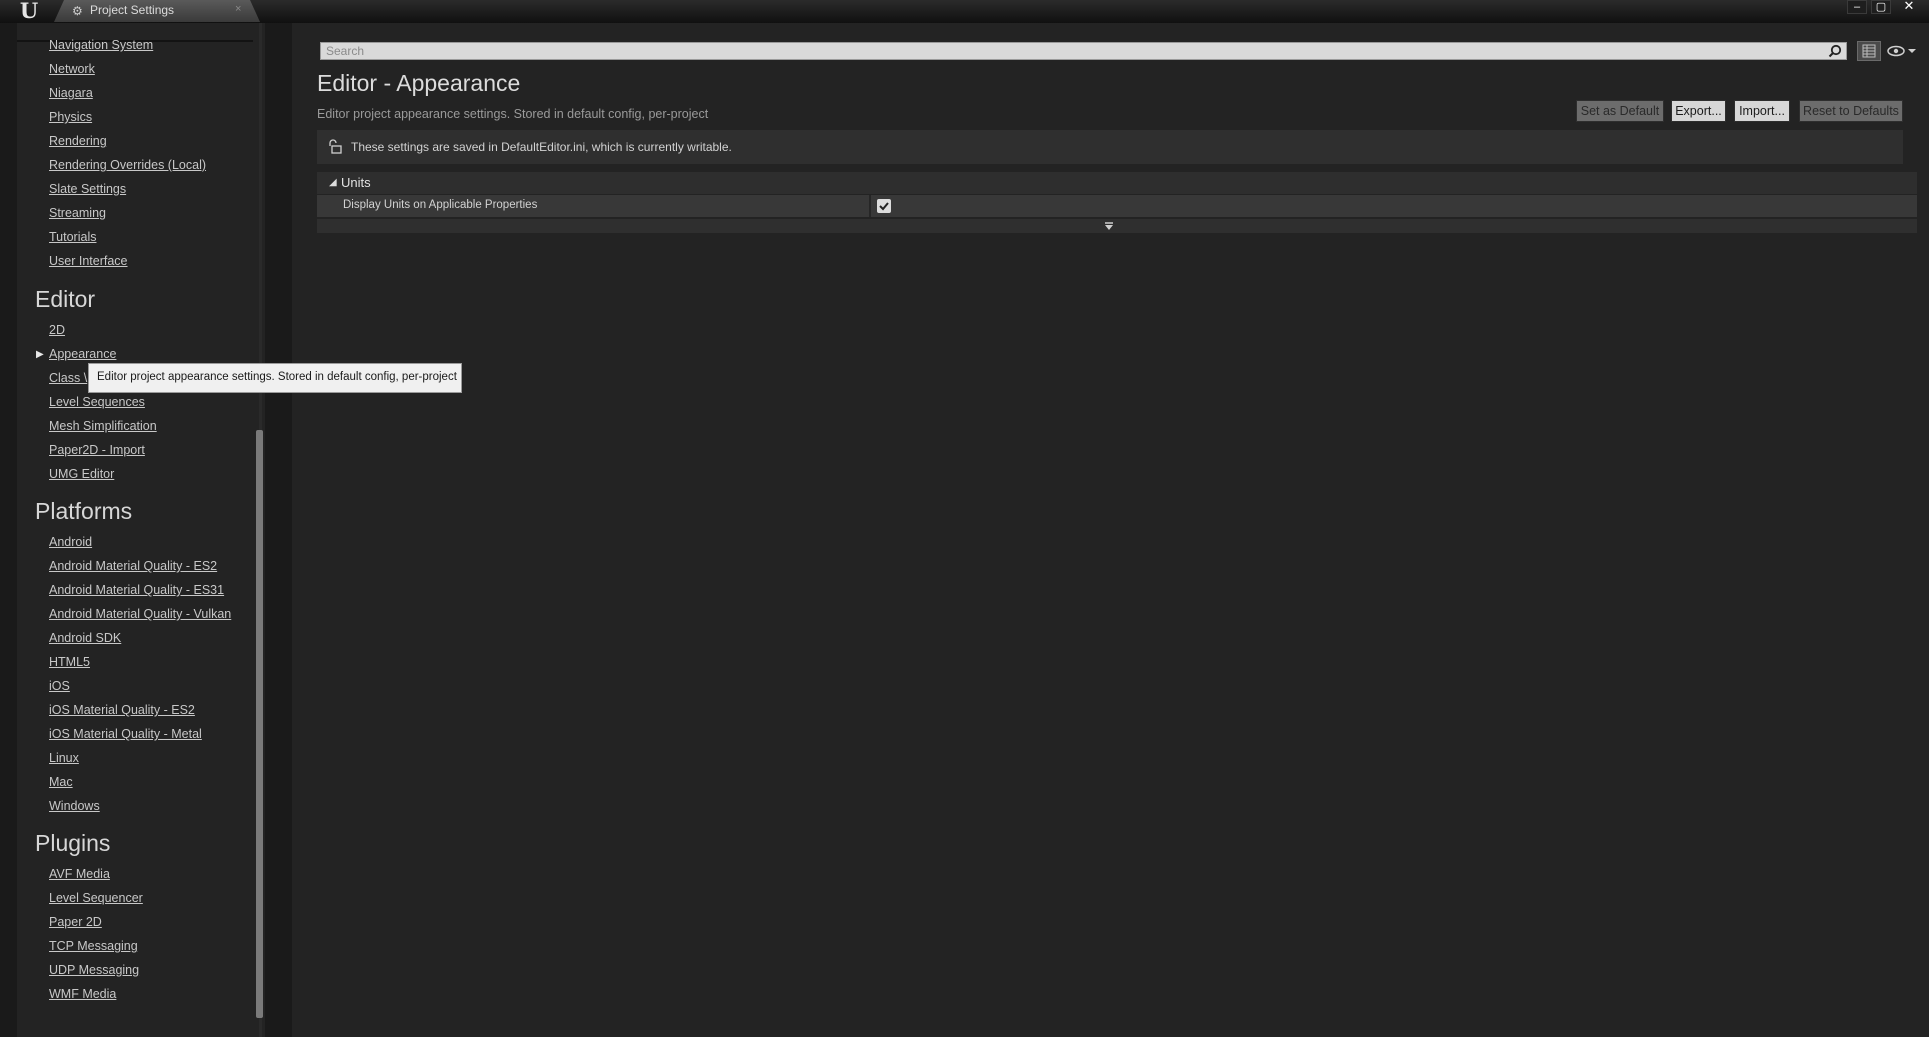 This screenshot has width=1929, height=1037. Describe the element at coordinates (1881, 7) in the screenshot. I see `maximize-button: ▢` at that location.